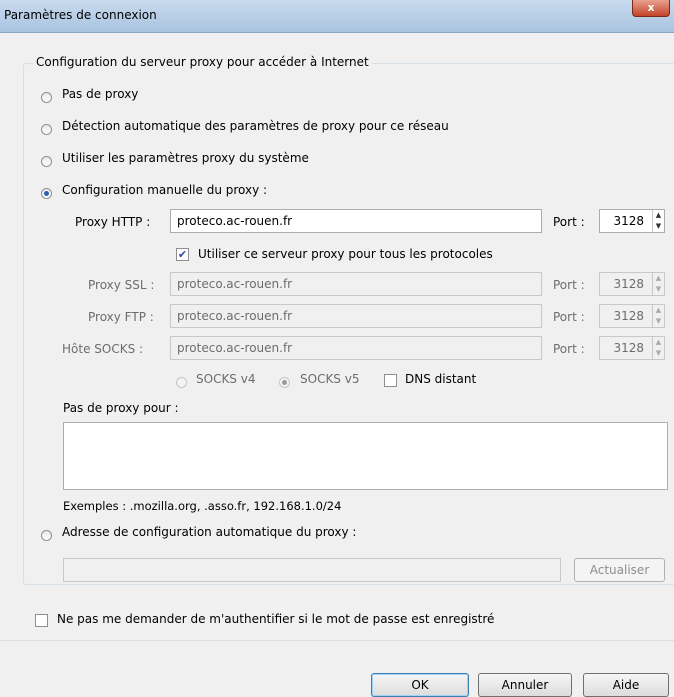 This screenshot has height=697, width=674. Describe the element at coordinates (185, 158) in the screenshot. I see `label-system-proxy: Utiliser les paramètres proxy du système` at that location.